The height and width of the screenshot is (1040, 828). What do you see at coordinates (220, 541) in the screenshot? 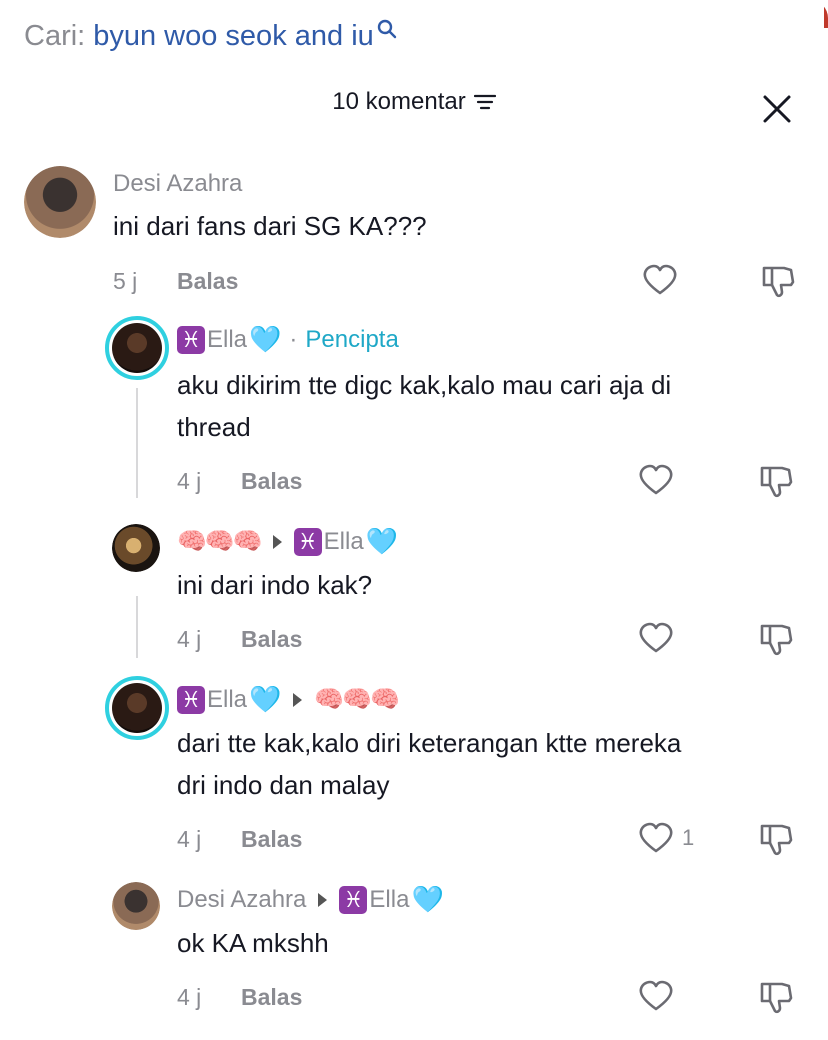
I see `comment-author: 🧠🧠🧠` at bounding box center [220, 541].